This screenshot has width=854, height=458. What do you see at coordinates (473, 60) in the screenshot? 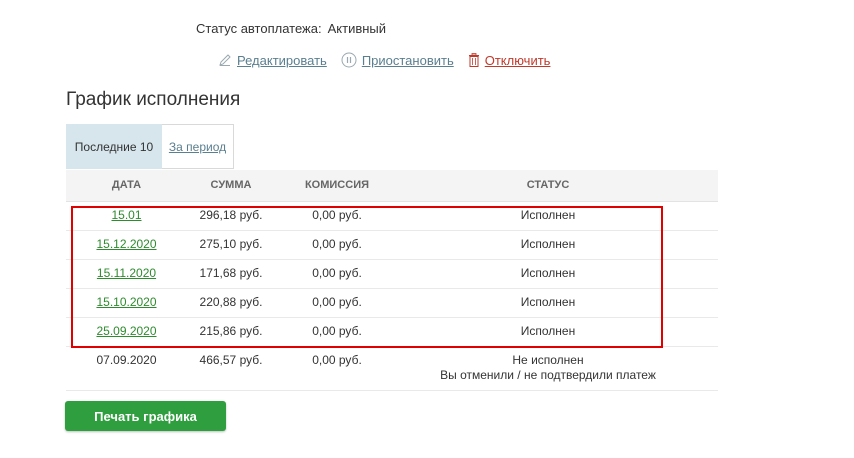
I see `trash-icon` at bounding box center [473, 60].